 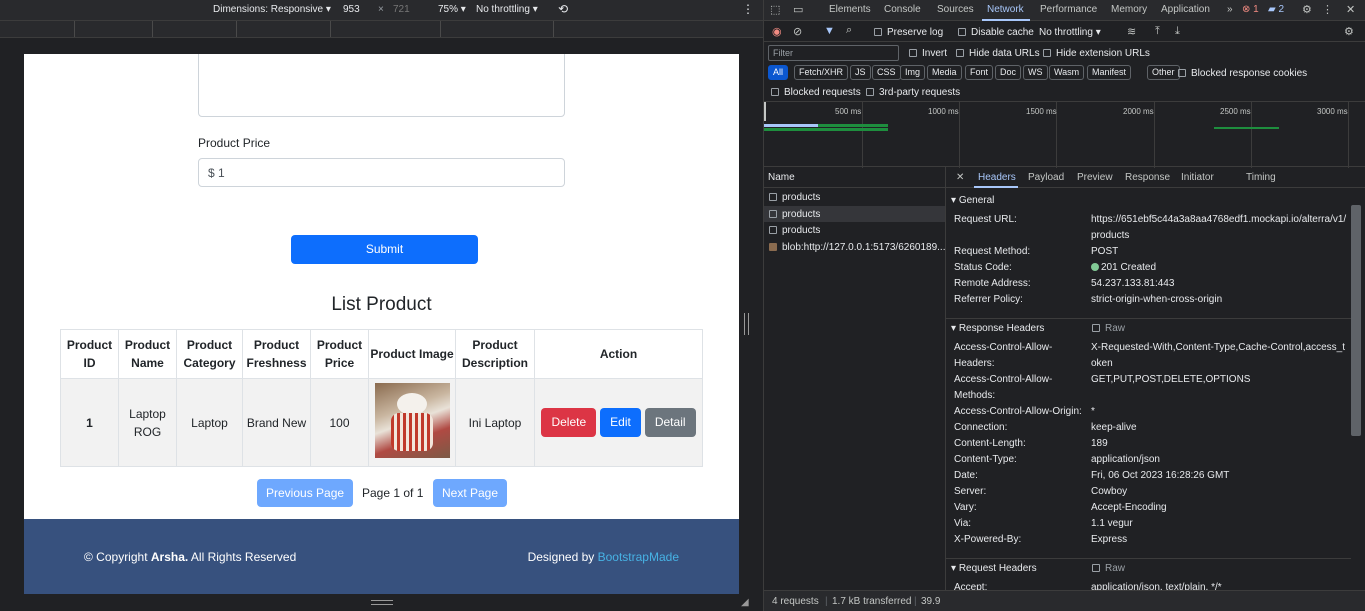 What do you see at coordinates (996, 32) in the screenshot?
I see `disable-cache-checkbox: Disable cache` at bounding box center [996, 32].